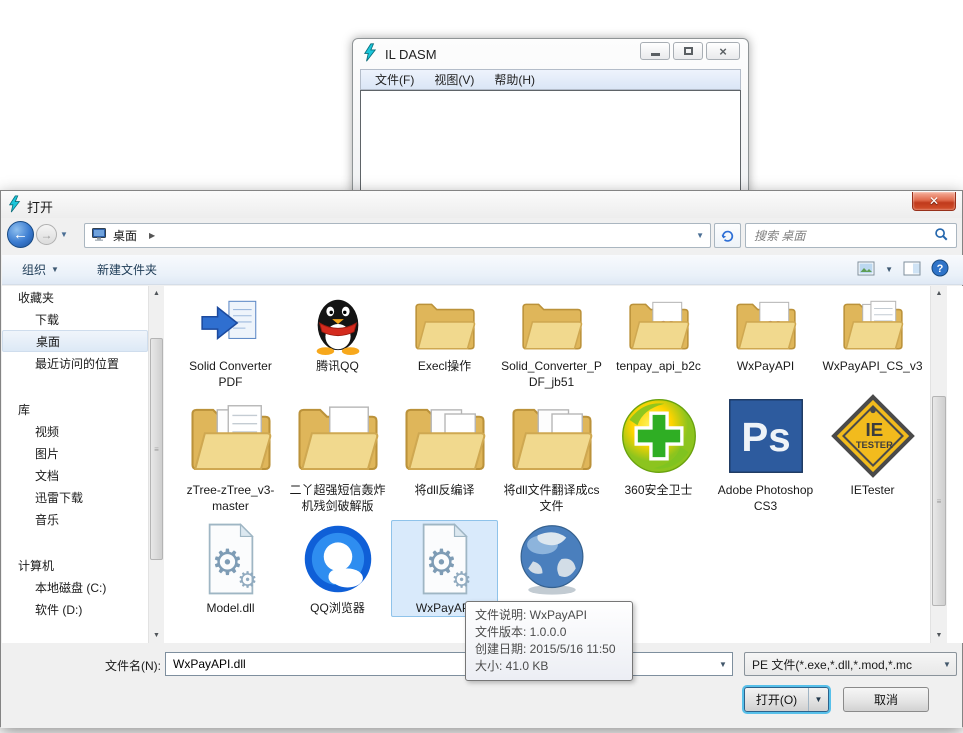 The width and height of the screenshot is (963, 733). Describe the element at coordinates (658, 341) in the screenshot. I see `file-item-tenpay-api-b2c: ∞ tenpay_api_b2c` at that location.